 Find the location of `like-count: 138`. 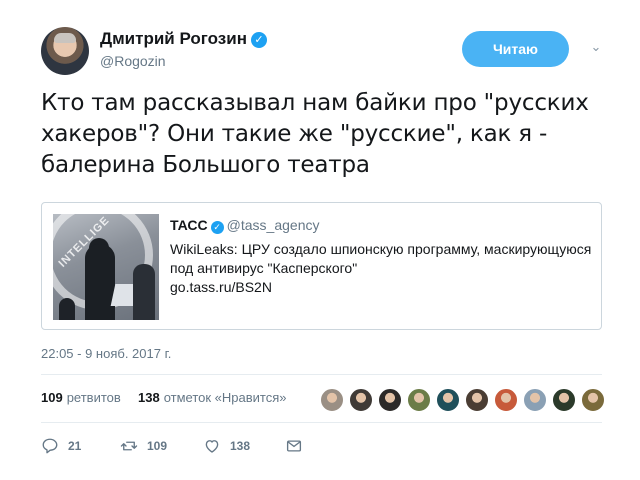

like-count: 138 is located at coordinates (240, 446).